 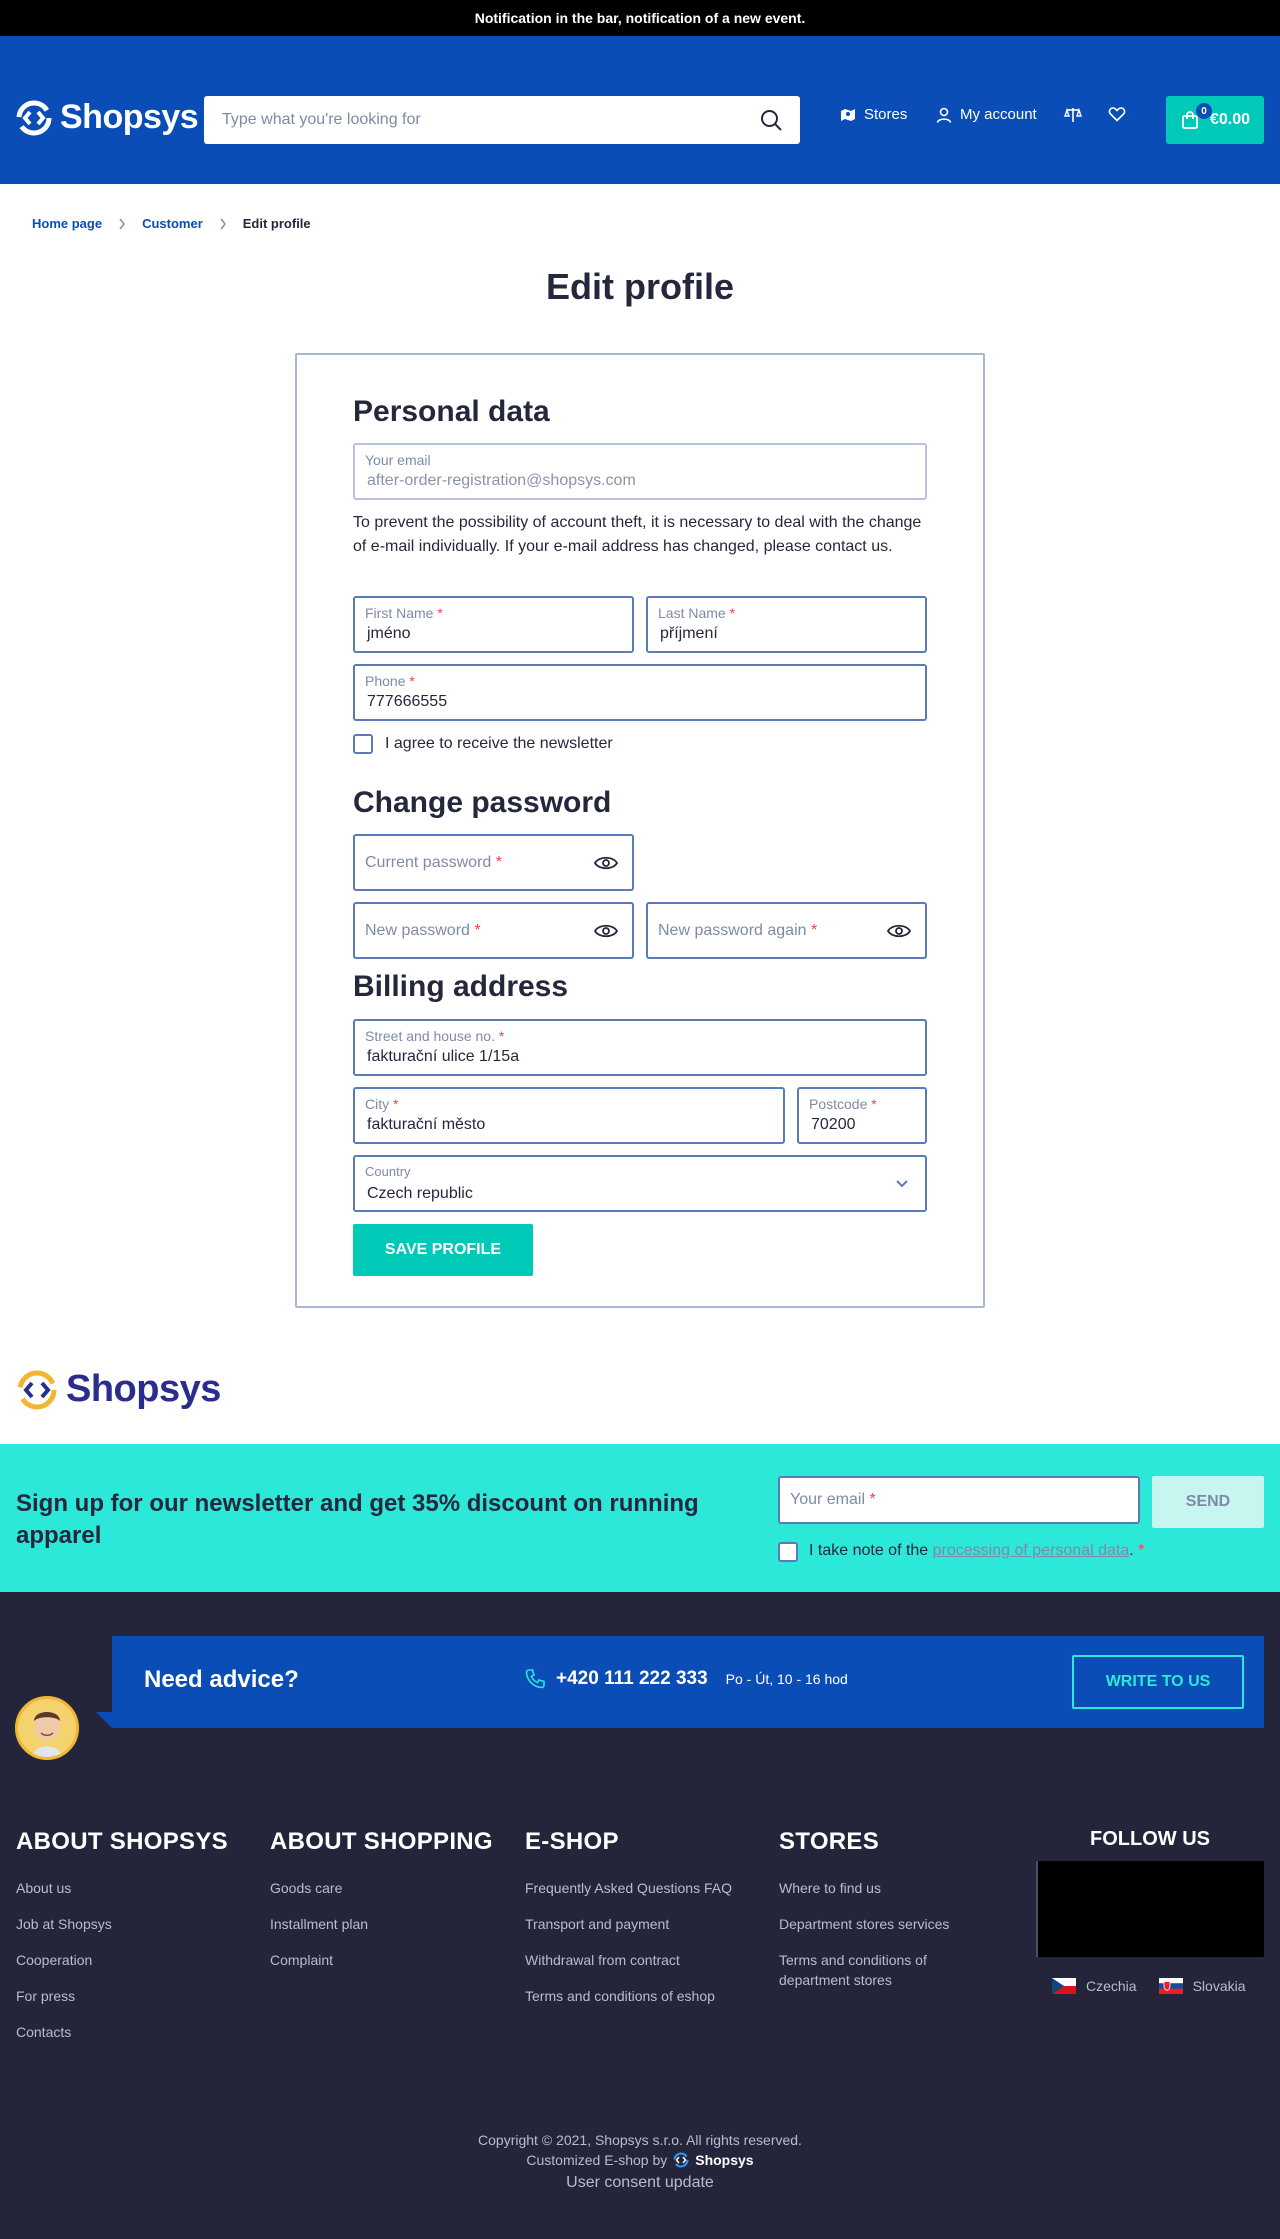 I want to click on save-profile-button: SAVE PROFILE, so click(x=443, y=1250).